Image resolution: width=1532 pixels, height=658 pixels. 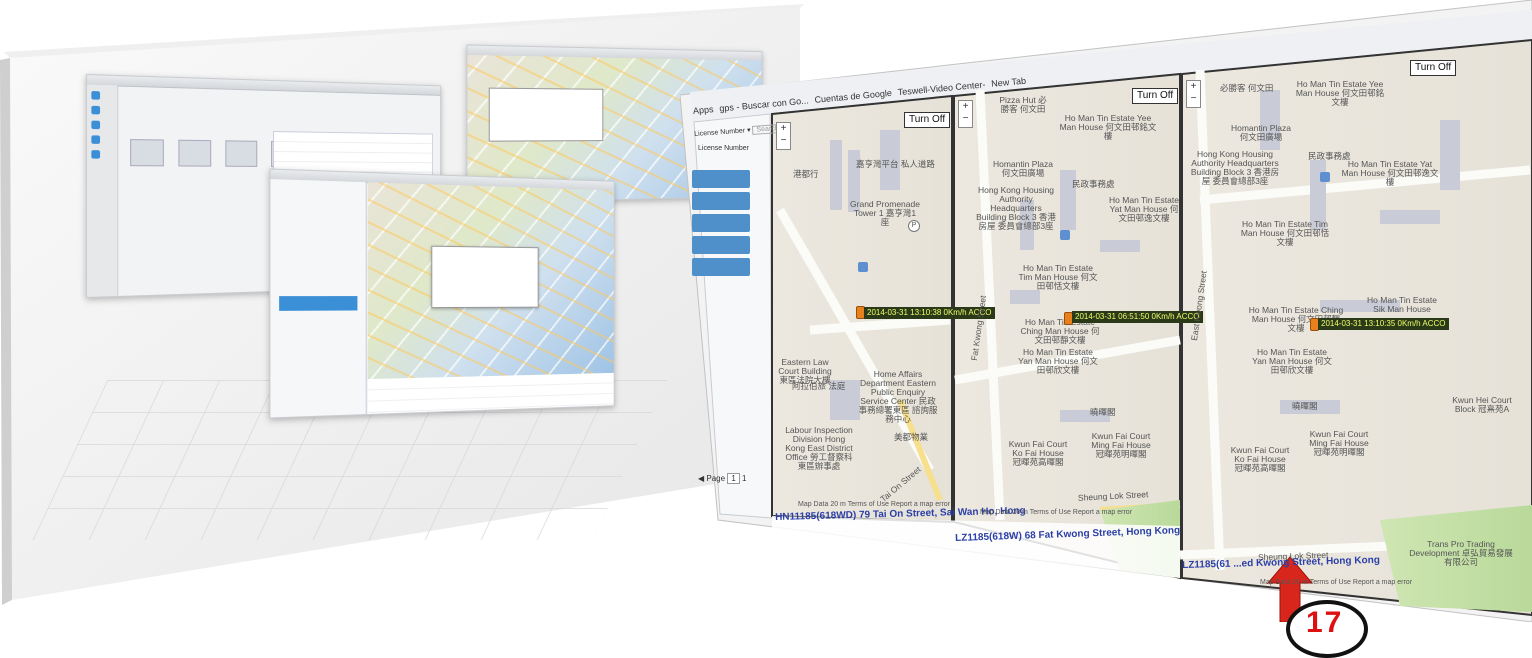 I want to click on vehicle-track-label: 2014-03-31 13:10:35 0Km/h ACCO, so click(x=1383, y=324).